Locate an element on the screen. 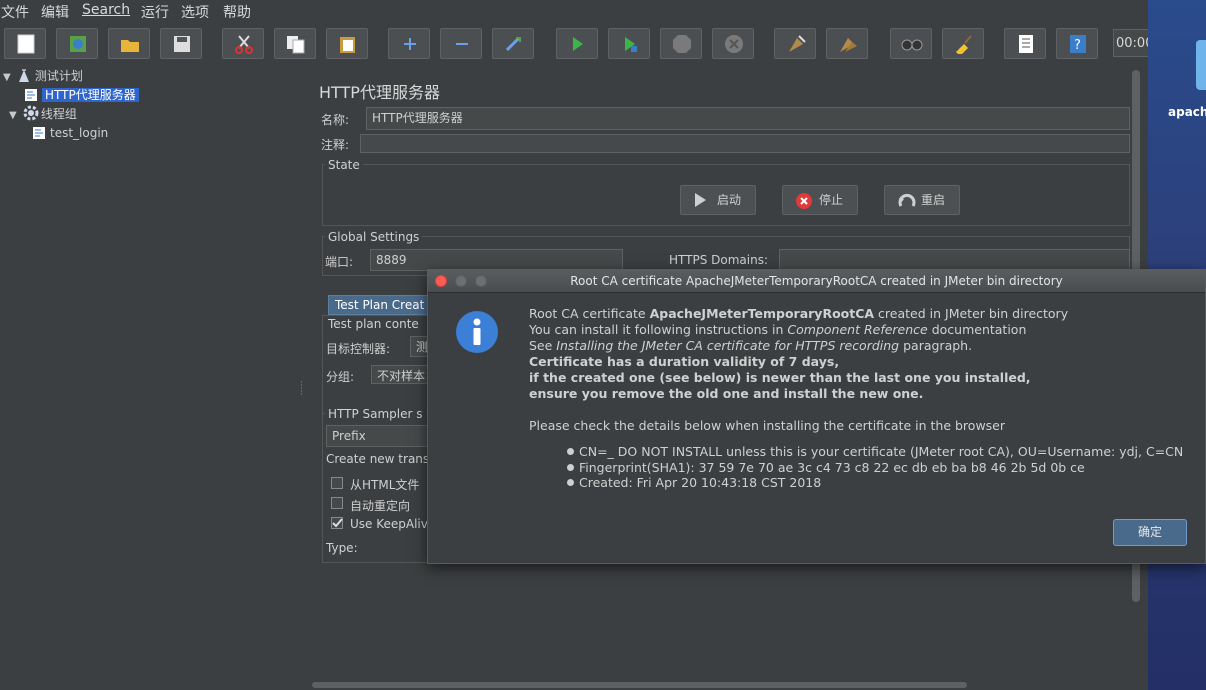 Image resolution: width=1206 pixels, height=690 pixels. test-plan-icon is located at coordinates (24, 76).